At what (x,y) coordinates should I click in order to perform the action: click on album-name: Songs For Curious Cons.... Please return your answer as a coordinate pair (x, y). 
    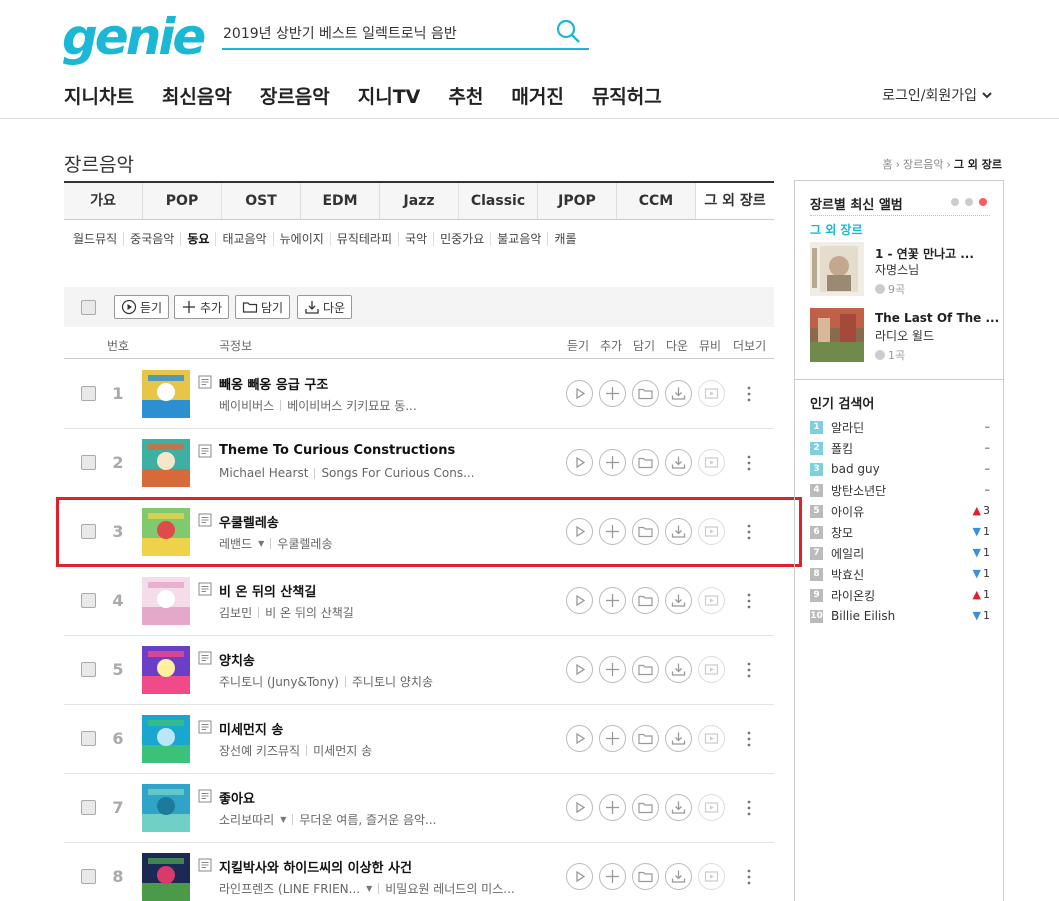
    Looking at the image, I should click on (397, 473).